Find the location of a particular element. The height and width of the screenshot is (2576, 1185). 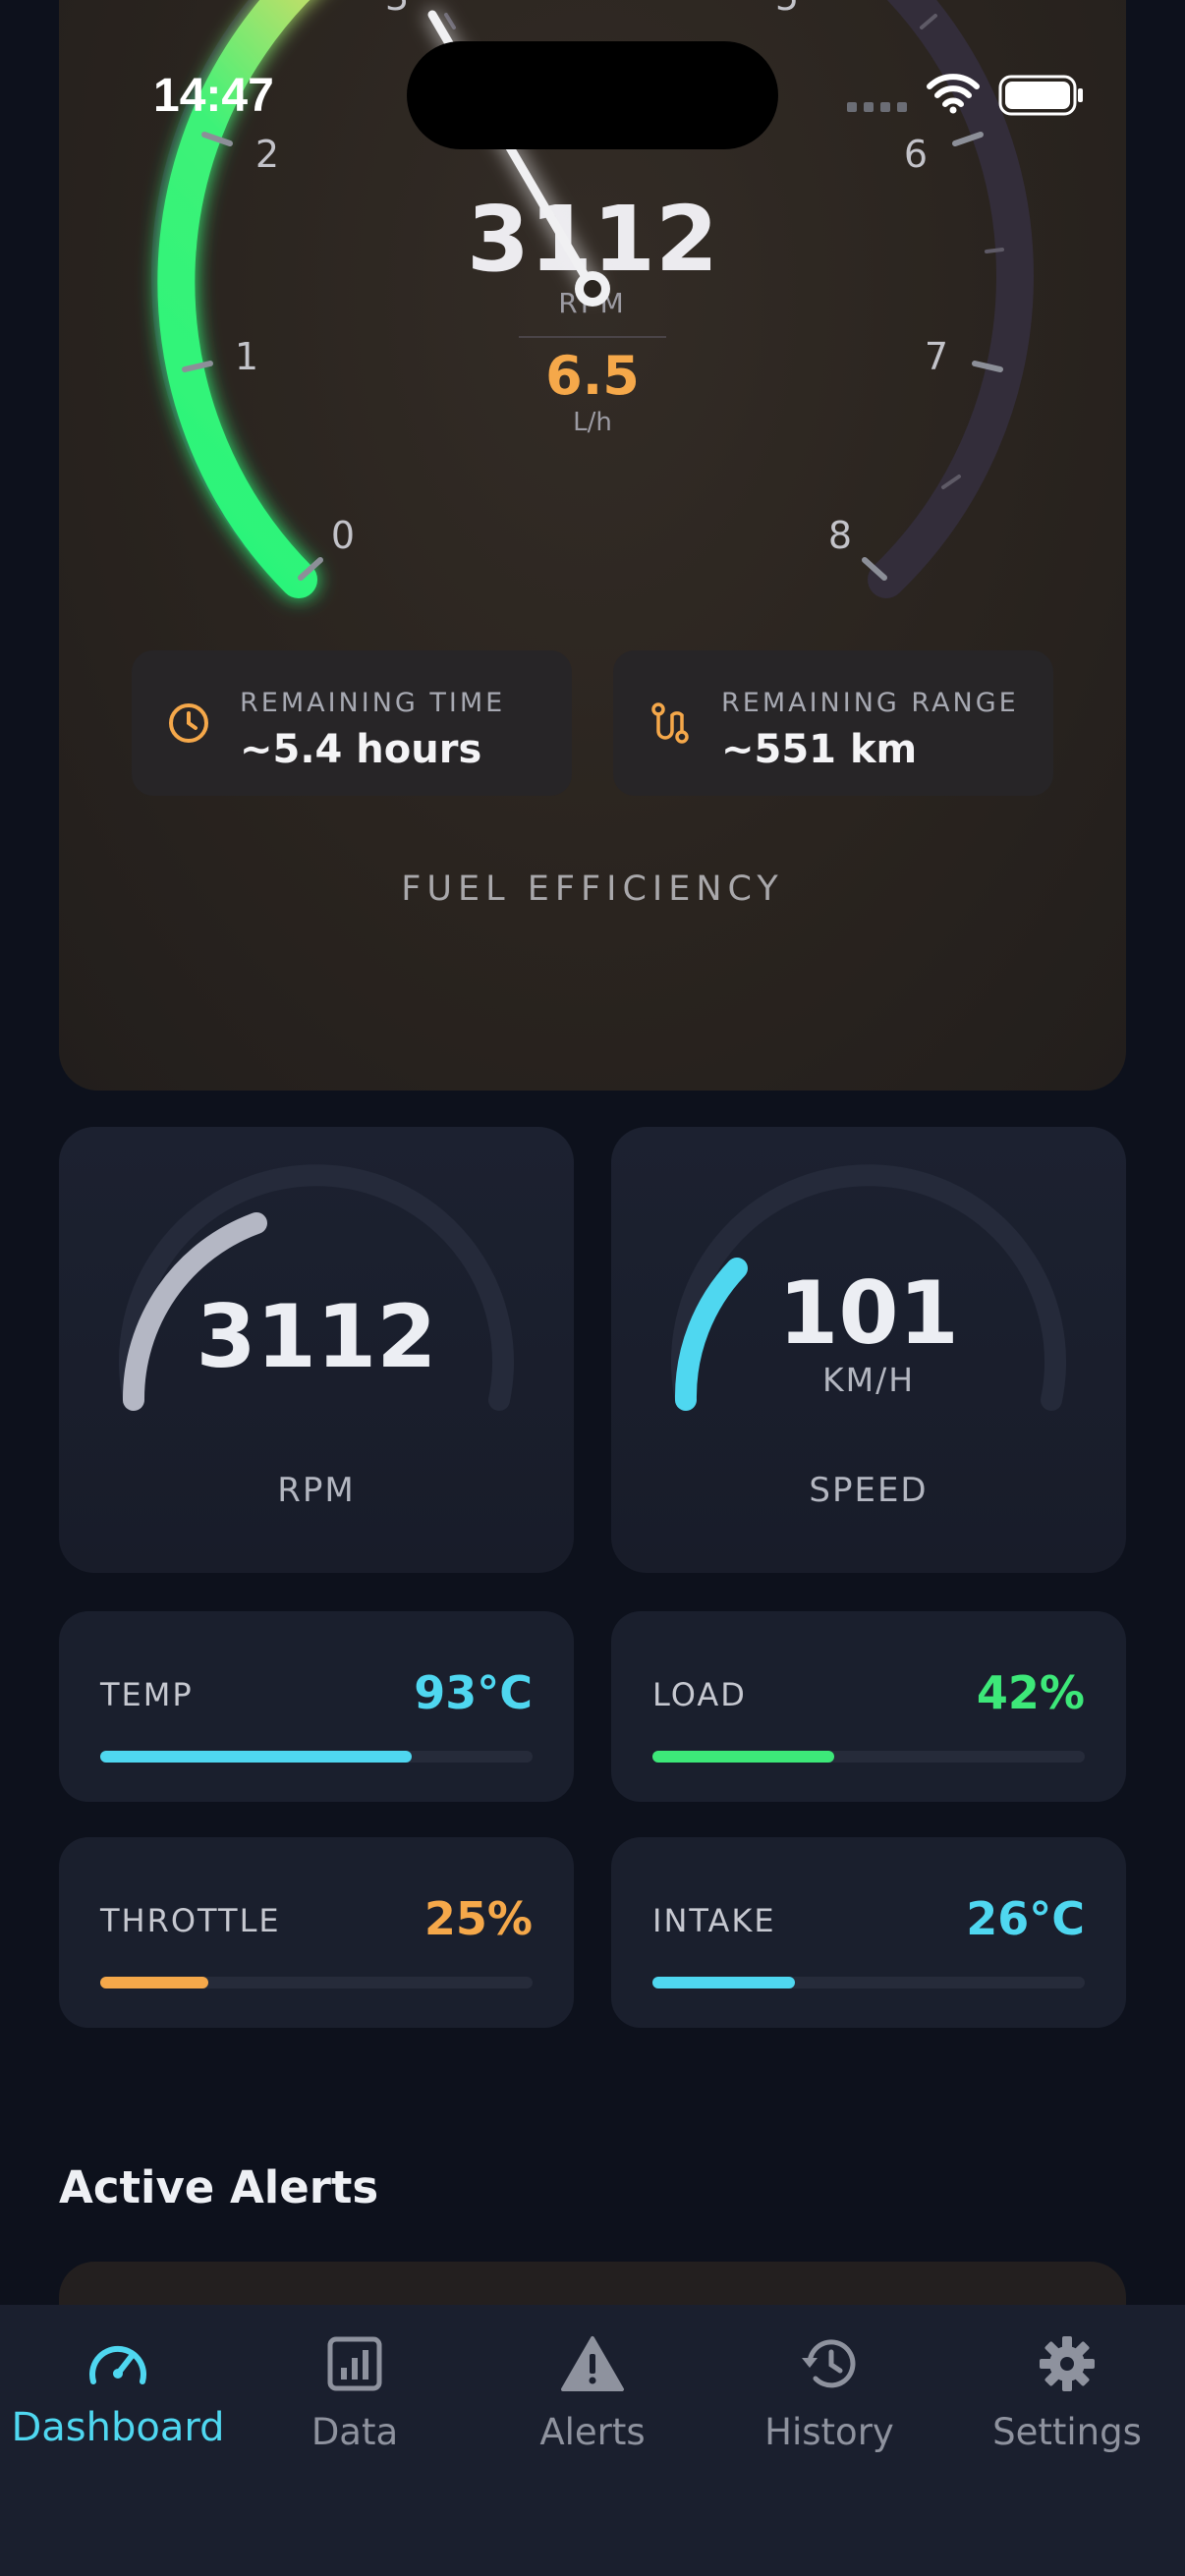

tab-data-label: Data is located at coordinates (354, 2432).